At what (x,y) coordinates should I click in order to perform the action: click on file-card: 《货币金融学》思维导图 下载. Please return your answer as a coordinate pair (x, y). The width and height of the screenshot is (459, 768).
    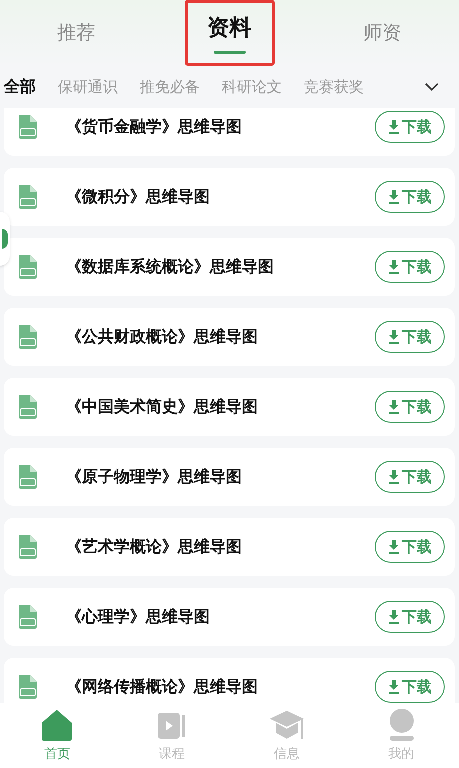
    Looking at the image, I should click on (229, 132).